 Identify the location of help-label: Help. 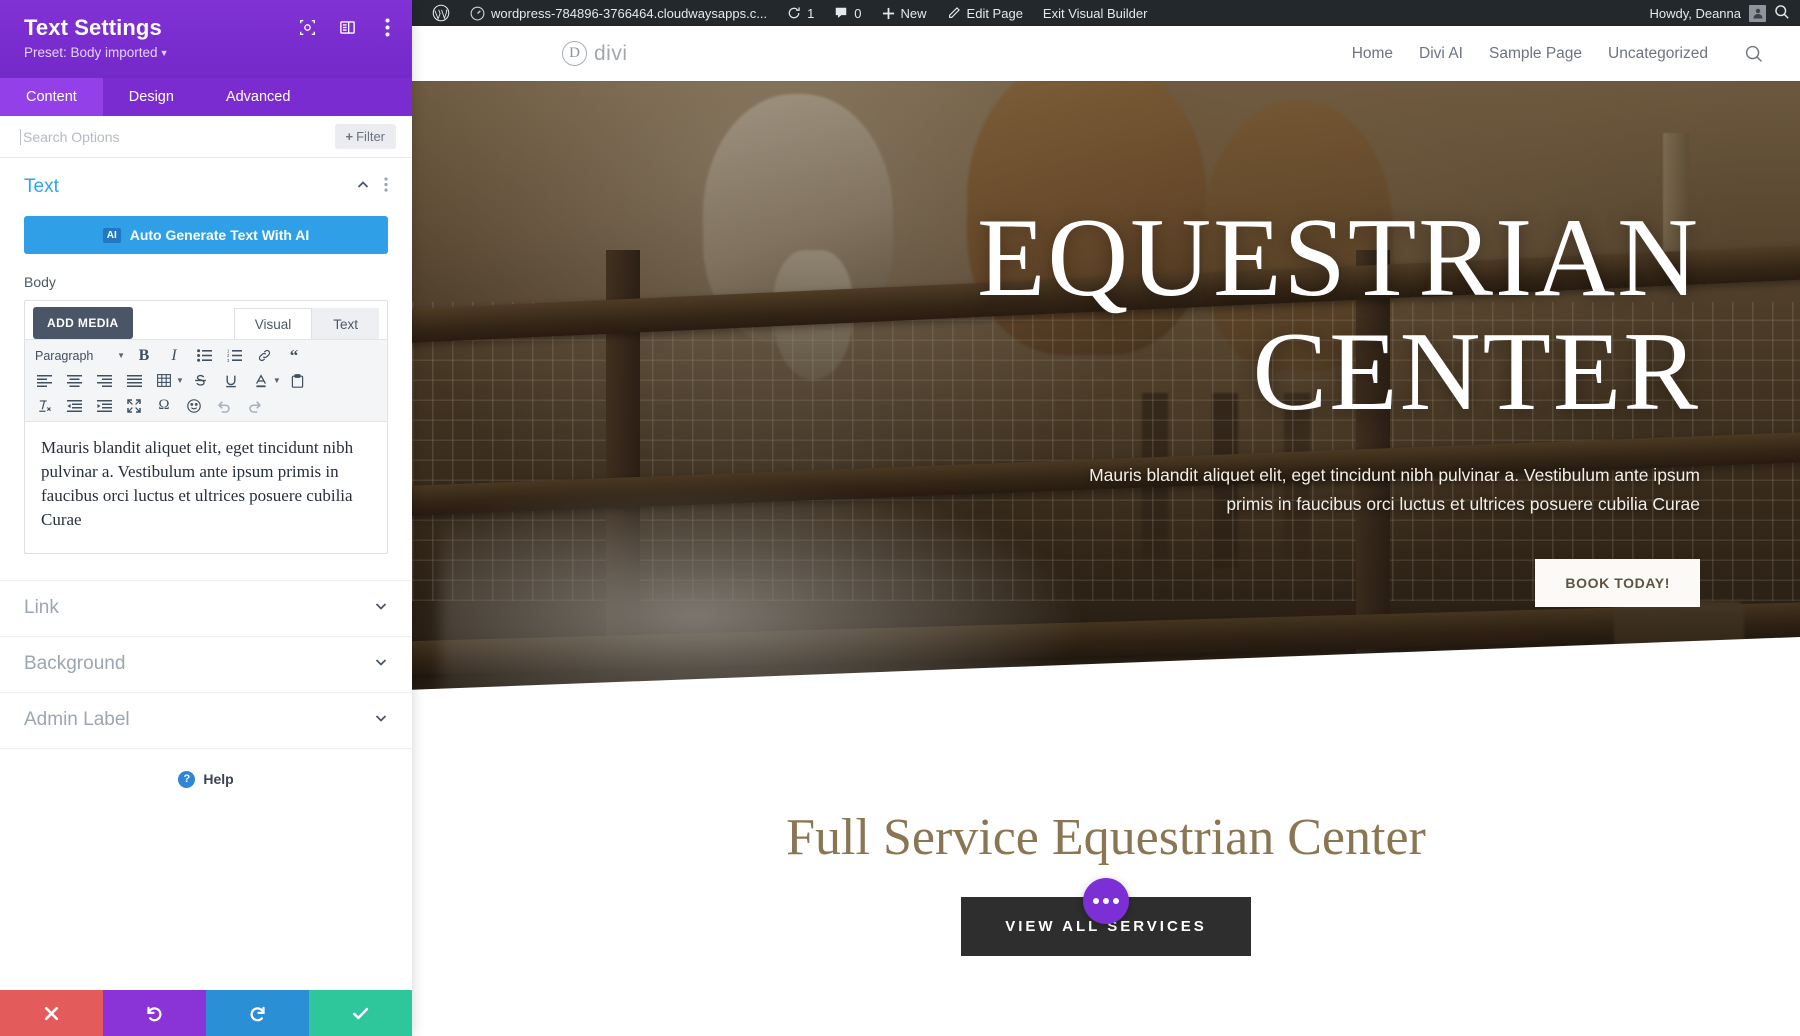
(218, 779).